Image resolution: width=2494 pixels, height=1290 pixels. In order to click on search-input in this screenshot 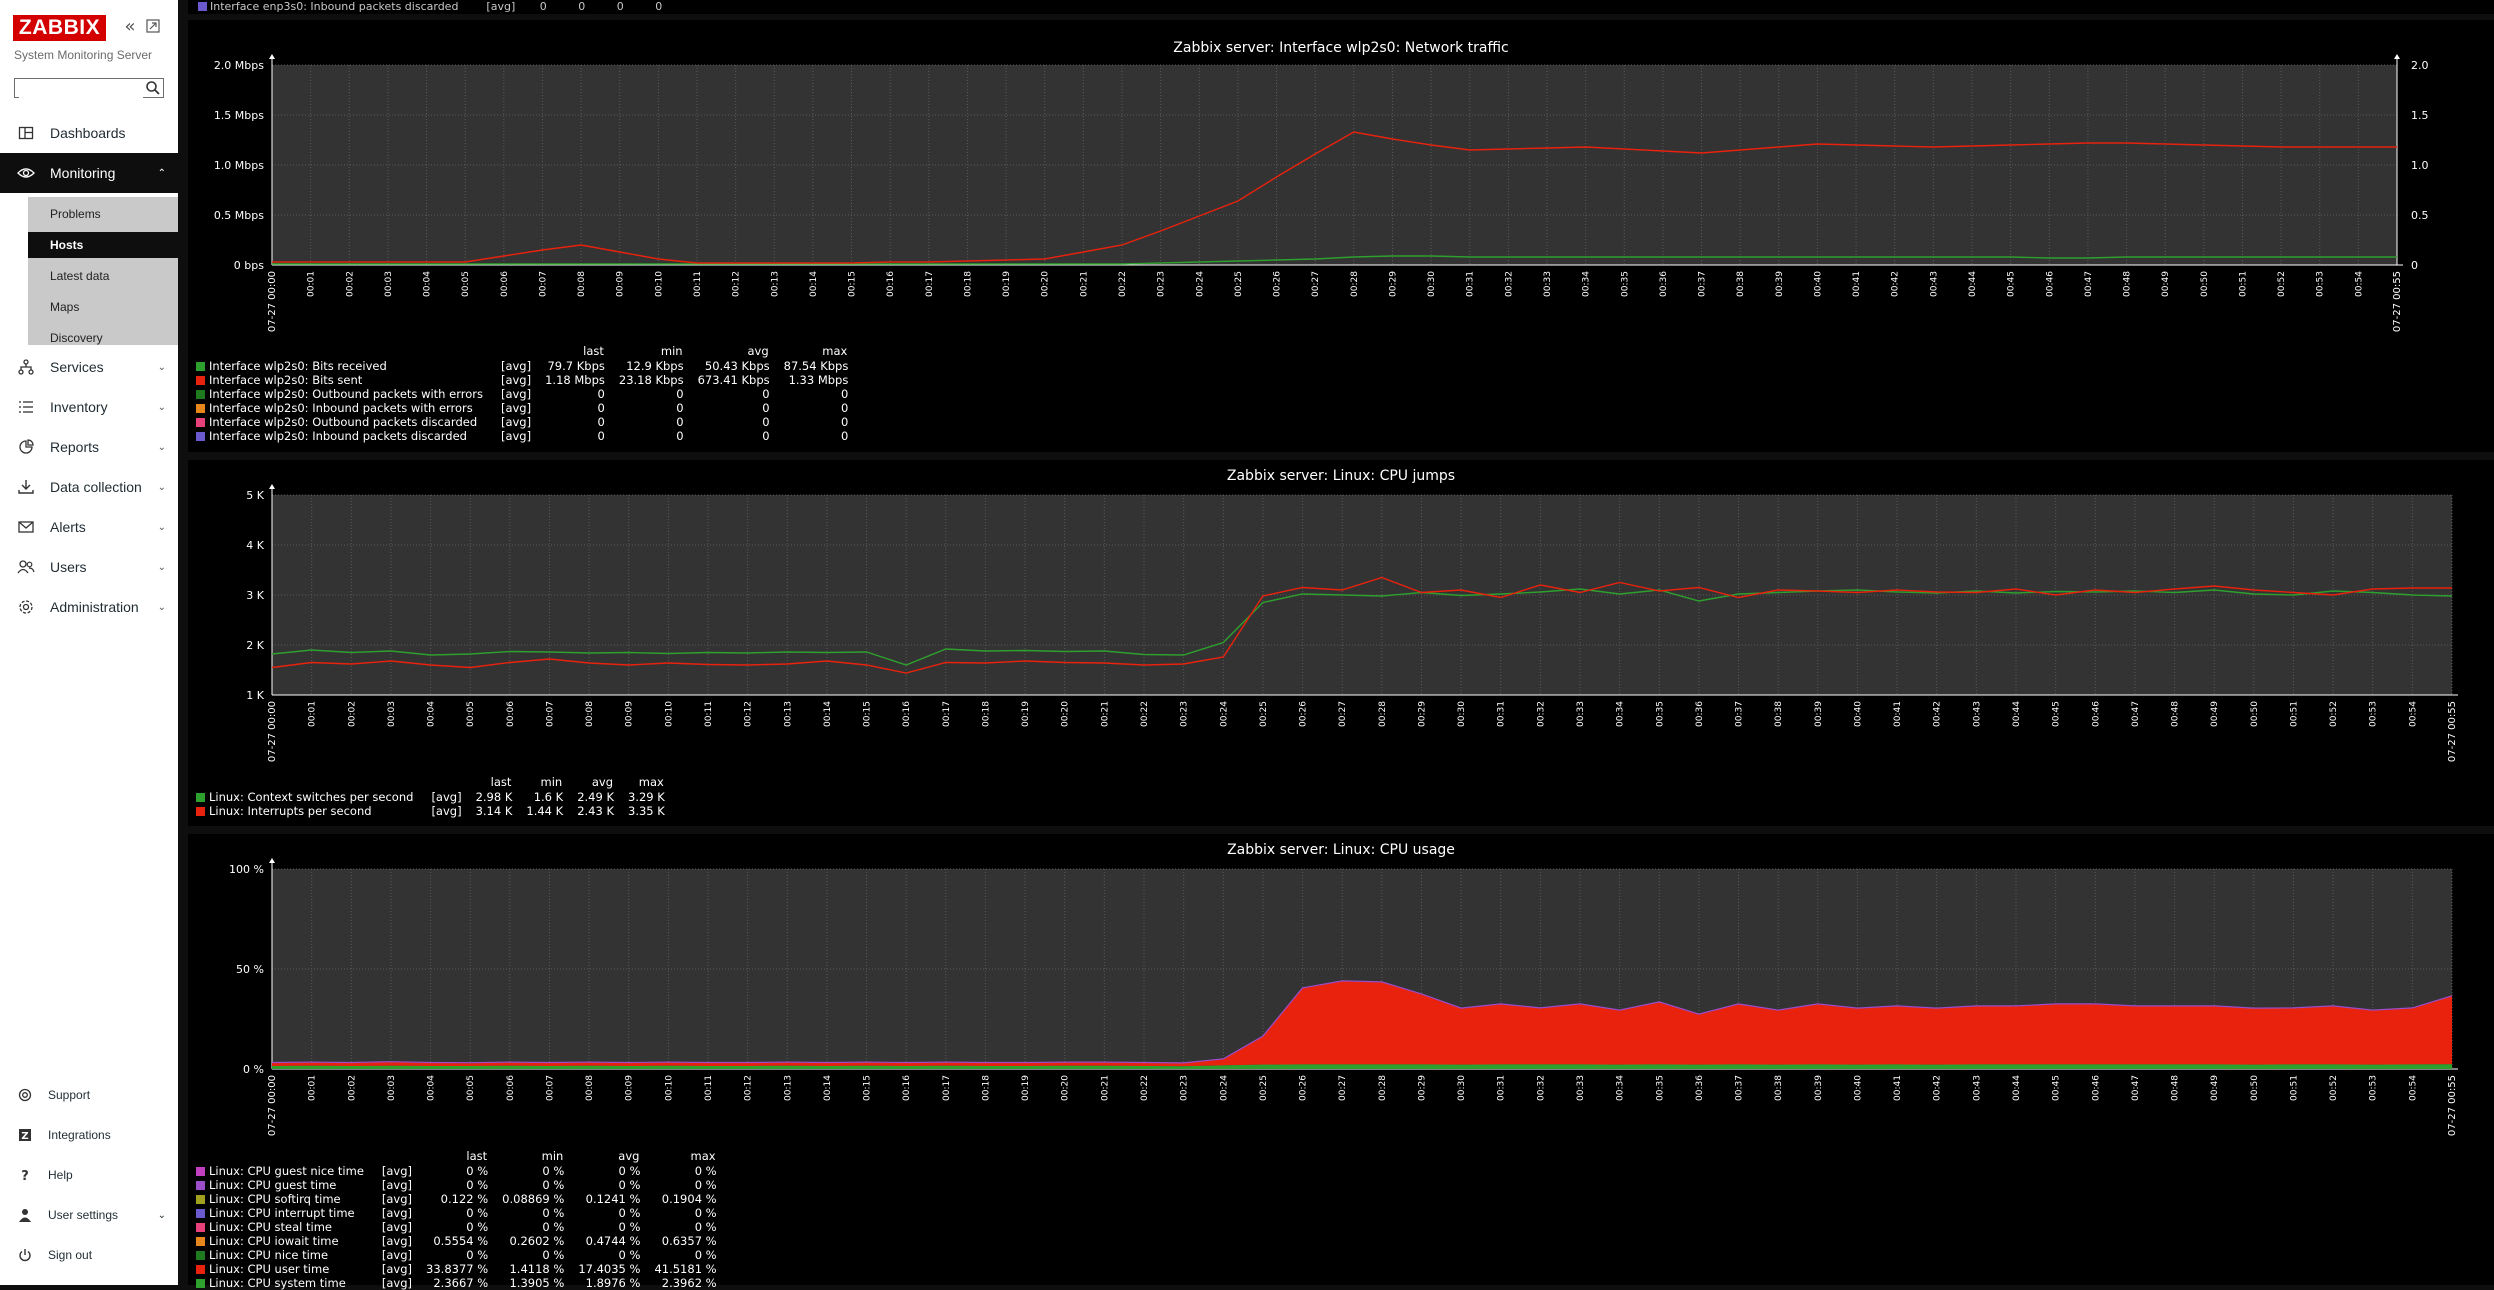, I will do `click(81, 91)`.